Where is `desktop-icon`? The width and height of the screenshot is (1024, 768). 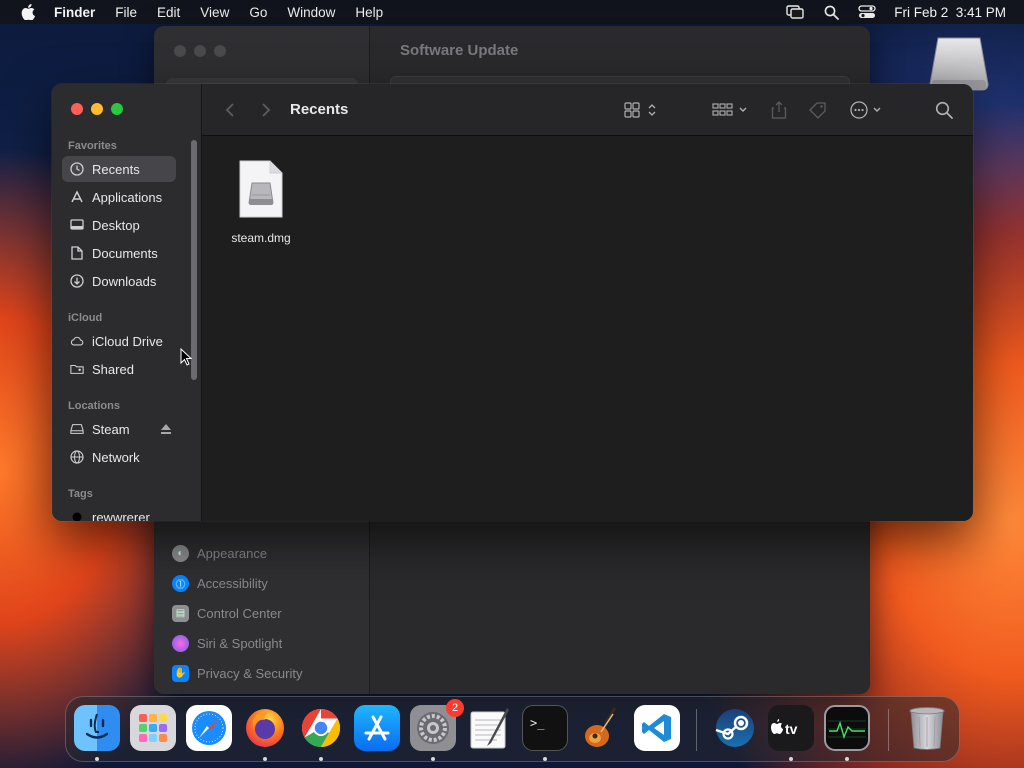 desktop-icon is located at coordinates (77, 225).